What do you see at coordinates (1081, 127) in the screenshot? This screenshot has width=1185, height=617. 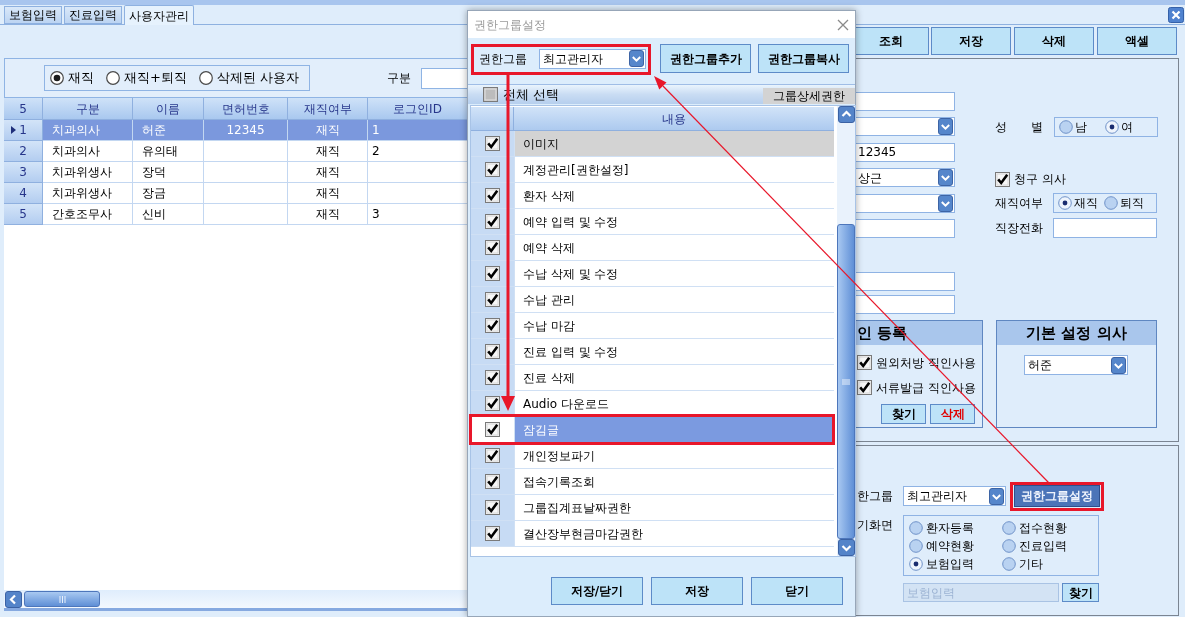 I see `radio-label: 남` at bounding box center [1081, 127].